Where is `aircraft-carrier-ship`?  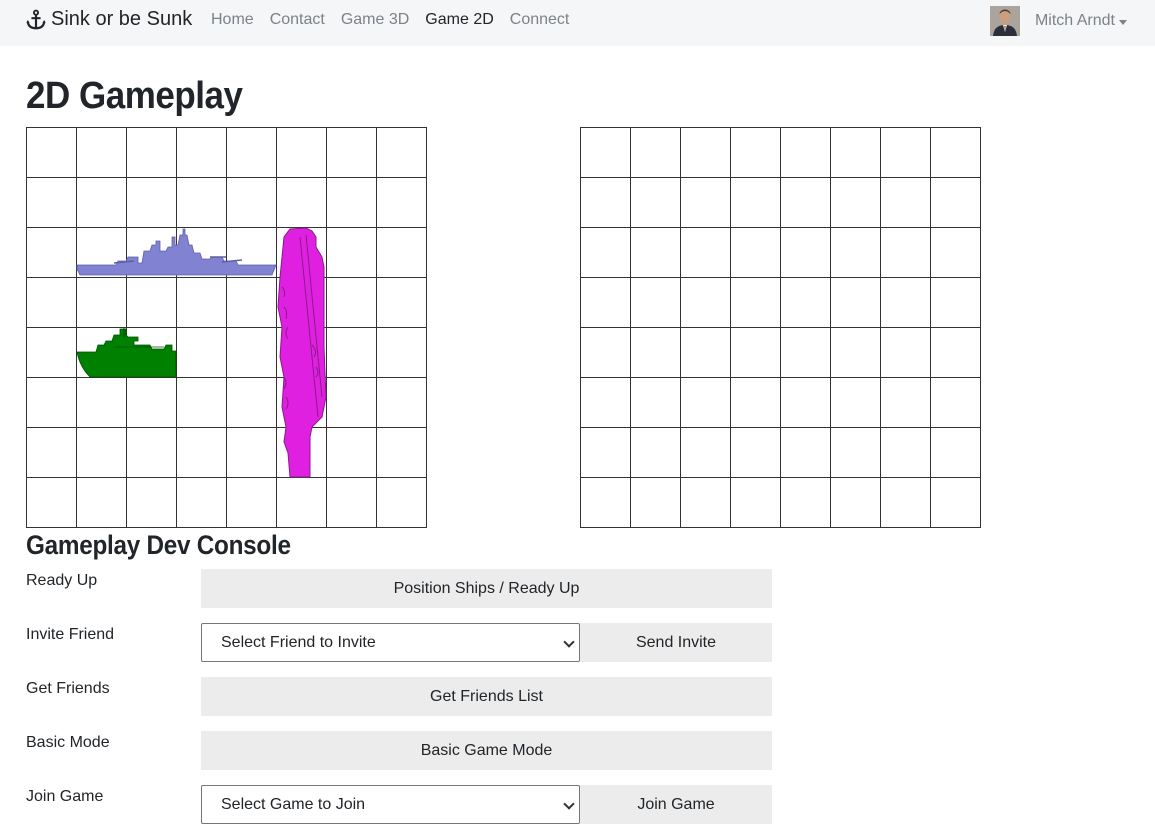 aircraft-carrier-ship is located at coordinates (301, 352).